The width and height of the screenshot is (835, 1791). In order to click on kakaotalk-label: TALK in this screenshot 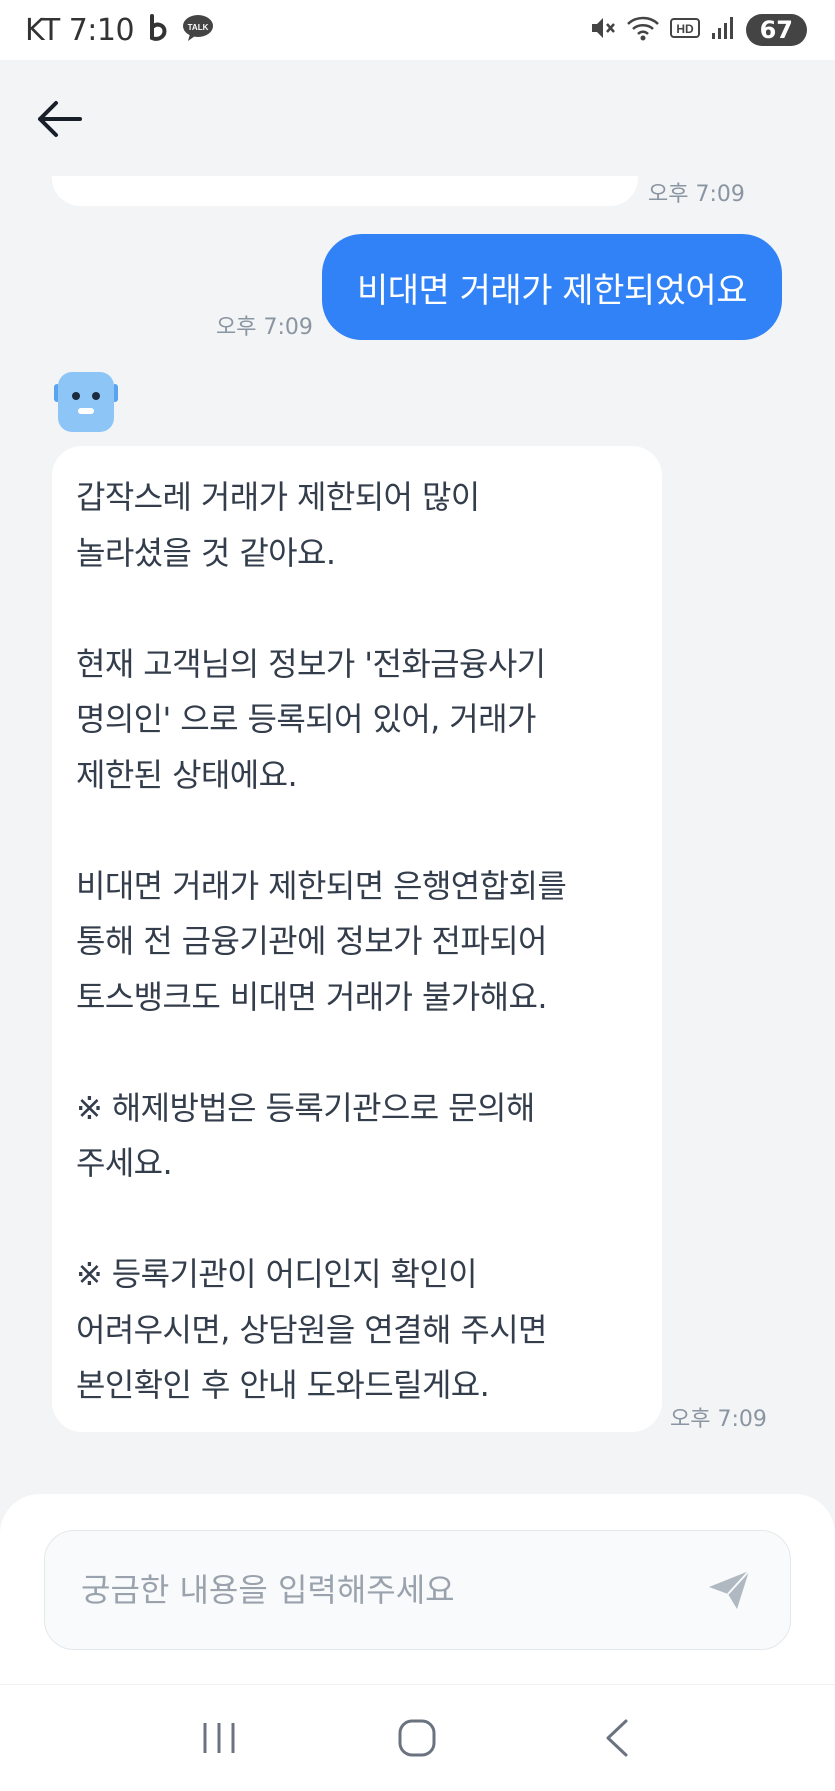, I will do `click(198, 27)`.